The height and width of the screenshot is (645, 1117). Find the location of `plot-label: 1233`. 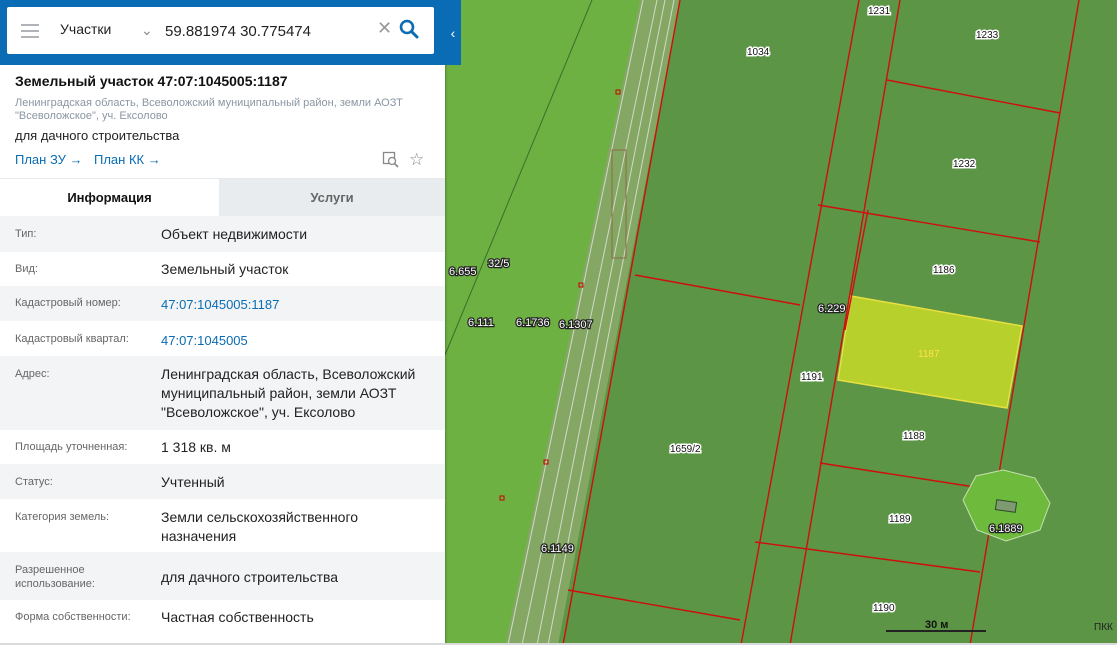

plot-label: 1233 is located at coordinates (987, 35).